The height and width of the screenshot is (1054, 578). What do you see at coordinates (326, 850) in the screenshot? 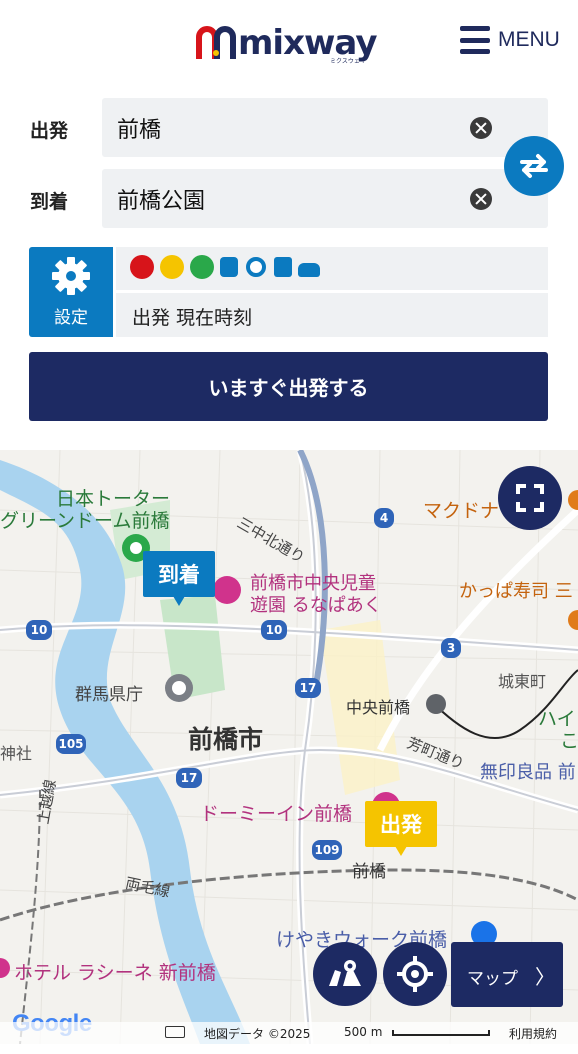
I see `route-shield-109: 109` at bounding box center [326, 850].